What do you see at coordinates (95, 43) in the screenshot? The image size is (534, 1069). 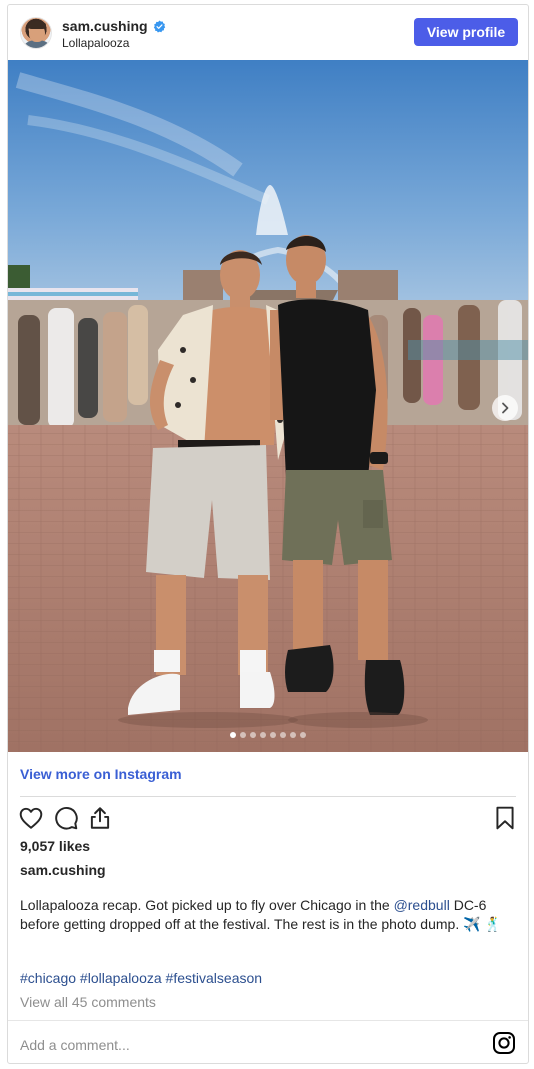 I see `location-link: Lollapalooza` at bounding box center [95, 43].